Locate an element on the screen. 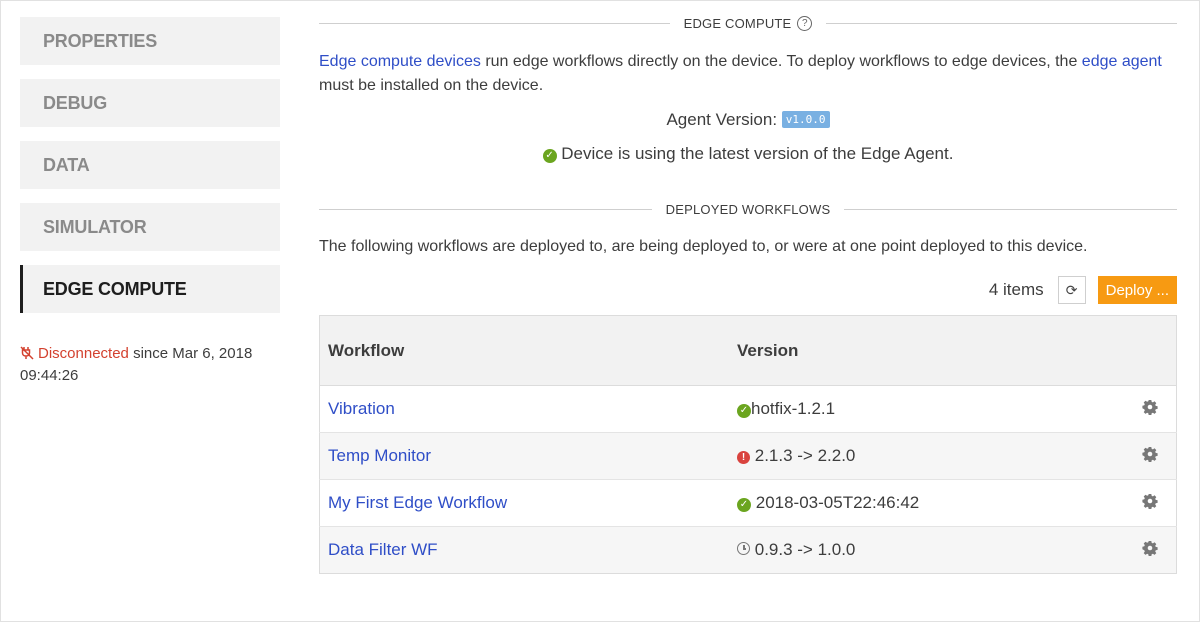 The image size is (1200, 622). sidebar-item-edge-compute: EDGE COMPUTE is located at coordinates (150, 289).